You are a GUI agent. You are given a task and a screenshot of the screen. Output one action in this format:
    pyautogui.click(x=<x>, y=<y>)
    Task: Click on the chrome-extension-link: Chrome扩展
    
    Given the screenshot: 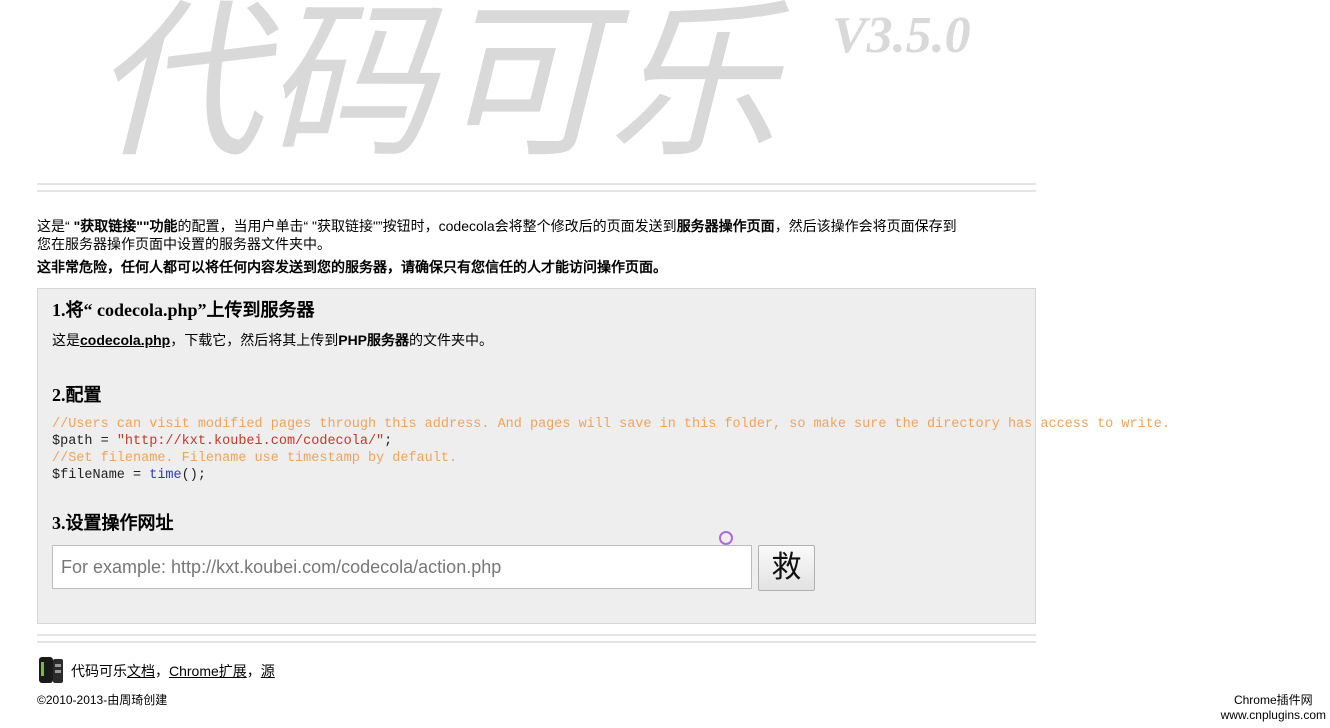 What is the action you would take?
    pyautogui.click(x=208, y=671)
    